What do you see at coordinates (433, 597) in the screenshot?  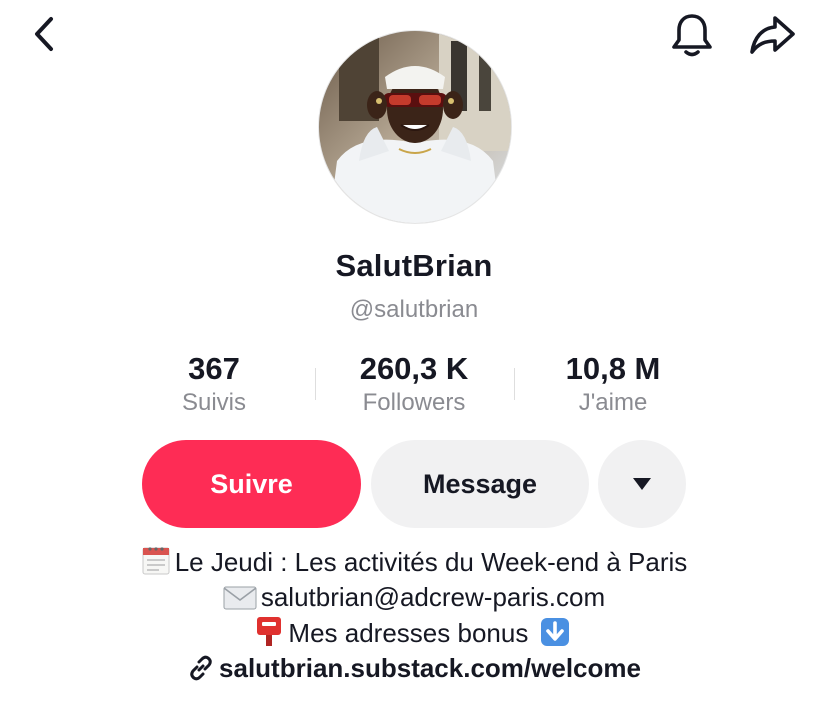 I see `bio-line2-text: salutbrian@adcrew-paris.com` at bounding box center [433, 597].